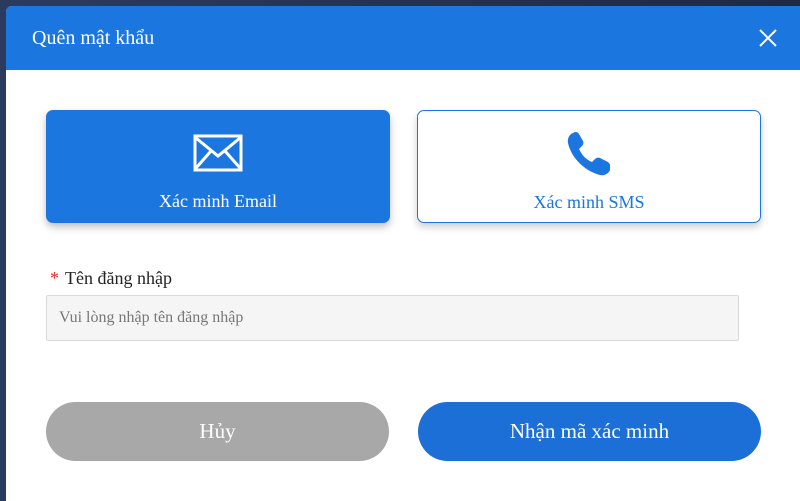 This screenshot has width=800, height=501. I want to click on verify-email-label: Xác minh Email, so click(218, 201).